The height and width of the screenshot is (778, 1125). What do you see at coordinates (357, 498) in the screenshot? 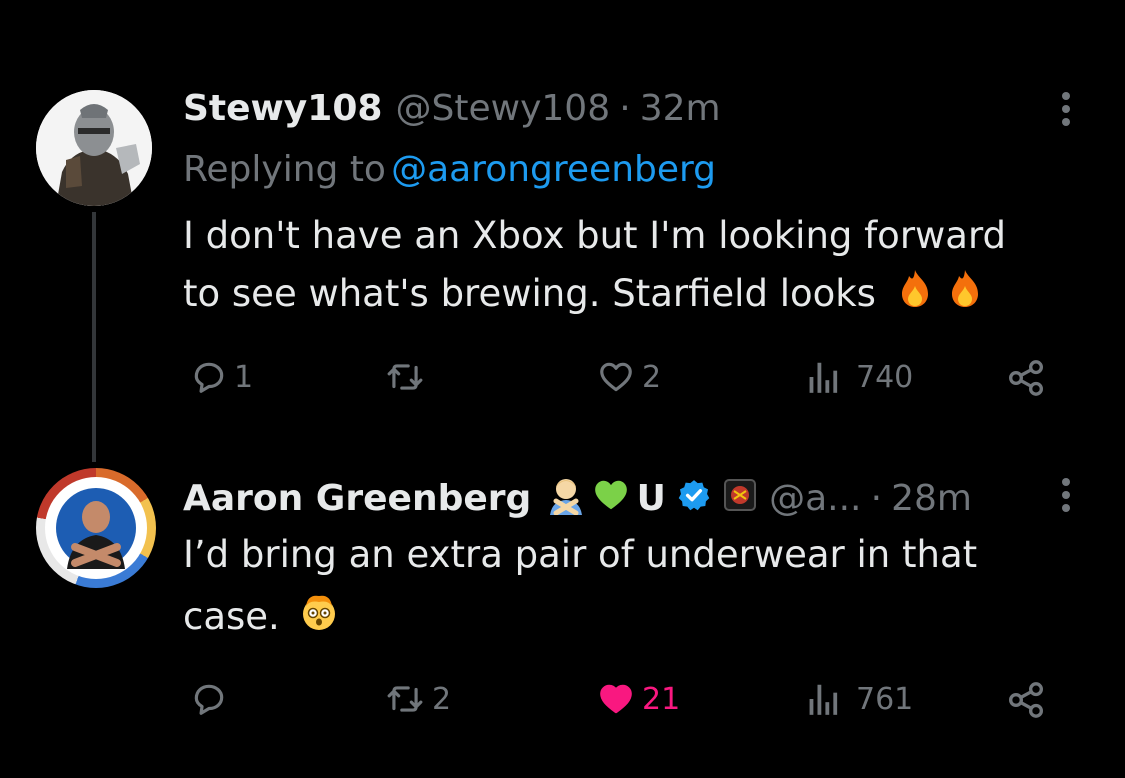
I see `display-name: Aaron Greenberg` at bounding box center [357, 498].